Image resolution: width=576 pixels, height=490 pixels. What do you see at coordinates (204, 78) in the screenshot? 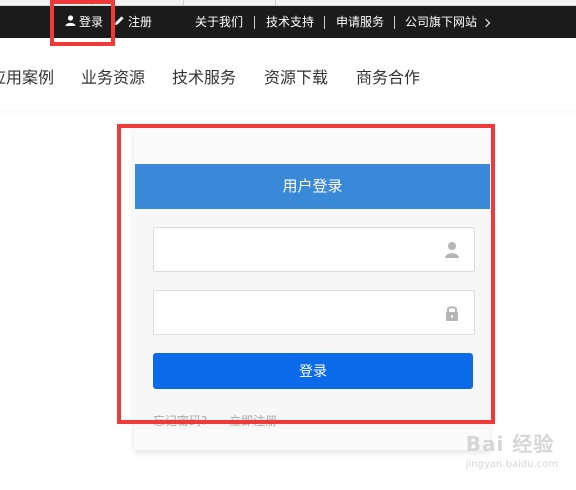
I see `nav-item-tech-service: 技术服务` at bounding box center [204, 78].